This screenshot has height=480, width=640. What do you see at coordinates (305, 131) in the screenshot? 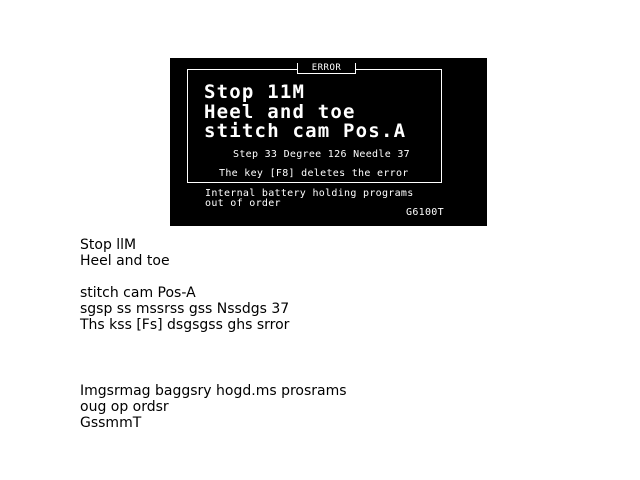
I see `error-headline-line-3: stitch cam Pos.A` at bounding box center [305, 131].